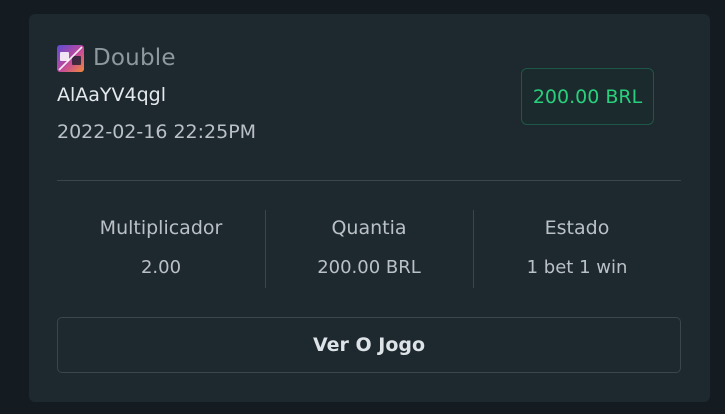 The height and width of the screenshot is (414, 725). What do you see at coordinates (577, 249) in the screenshot?
I see `stat-status: Estado 1 bet 1 win` at bounding box center [577, 249].